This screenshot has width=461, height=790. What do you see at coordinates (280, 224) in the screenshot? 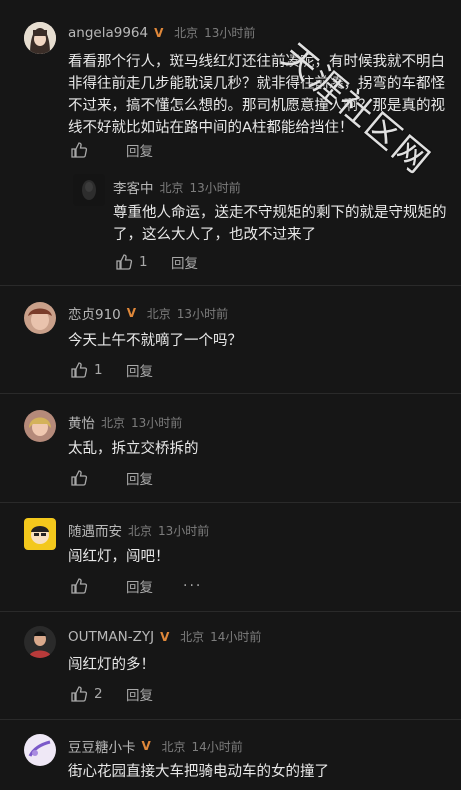
I see `comment-text: 尊重他人命运，送走不守规矩的剩下的就是守规矩的了，这么大人了，也改不过来了` at bounding box center [280, 224].